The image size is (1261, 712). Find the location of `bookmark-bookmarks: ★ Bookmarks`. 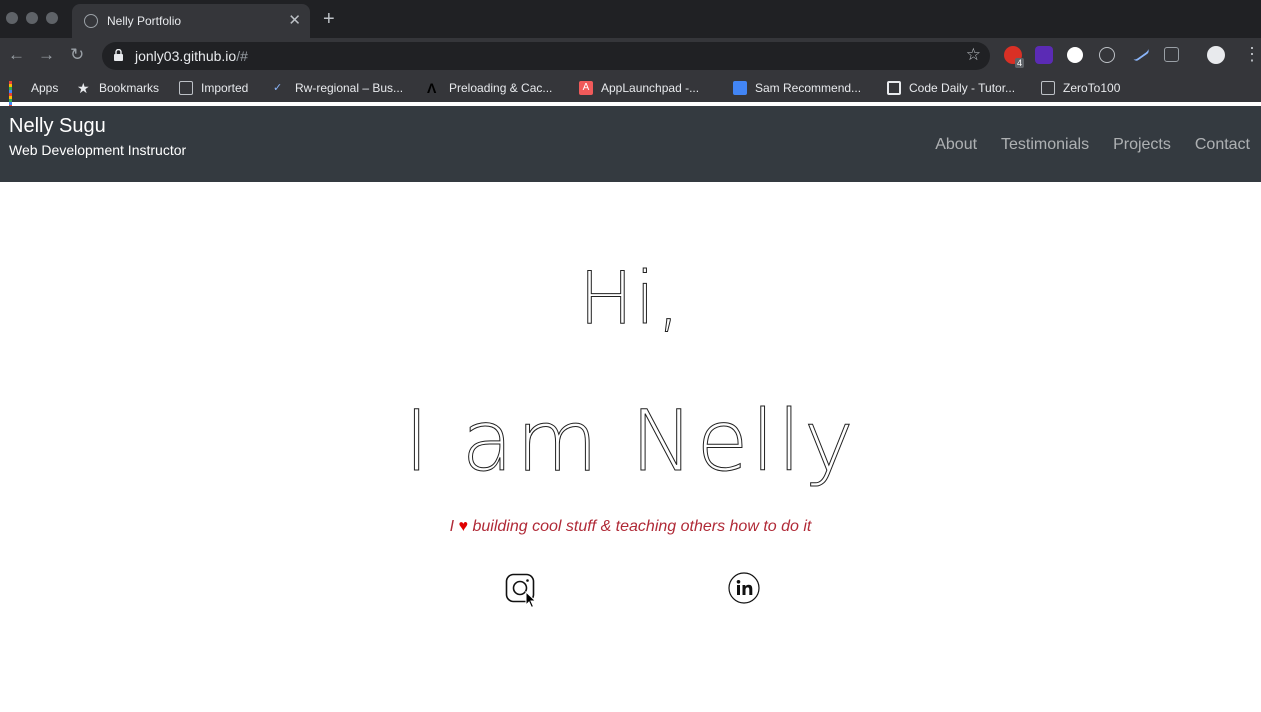

bookmark-bookmarks: ★ Bookmarks is located at coordinates (118, 88).